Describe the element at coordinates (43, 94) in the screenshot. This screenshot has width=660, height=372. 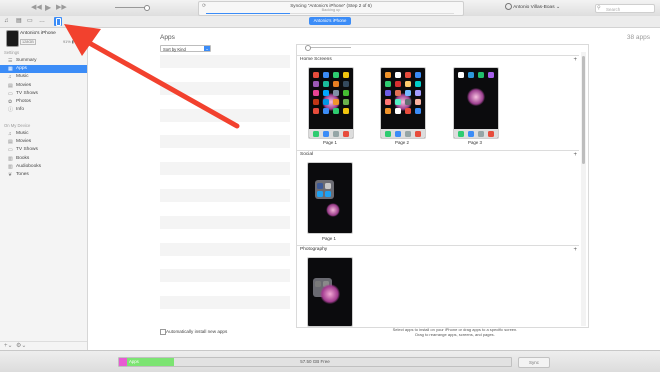
I see `sidebar-item-tv-shows: ▭ TV Shows` at that location.